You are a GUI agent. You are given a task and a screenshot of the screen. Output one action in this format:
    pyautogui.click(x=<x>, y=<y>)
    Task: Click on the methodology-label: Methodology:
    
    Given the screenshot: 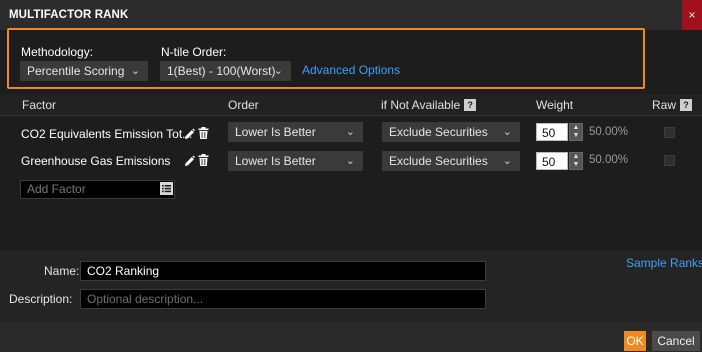 What is the action you would take?
    pyautogui.click(x=57, y=52)
    